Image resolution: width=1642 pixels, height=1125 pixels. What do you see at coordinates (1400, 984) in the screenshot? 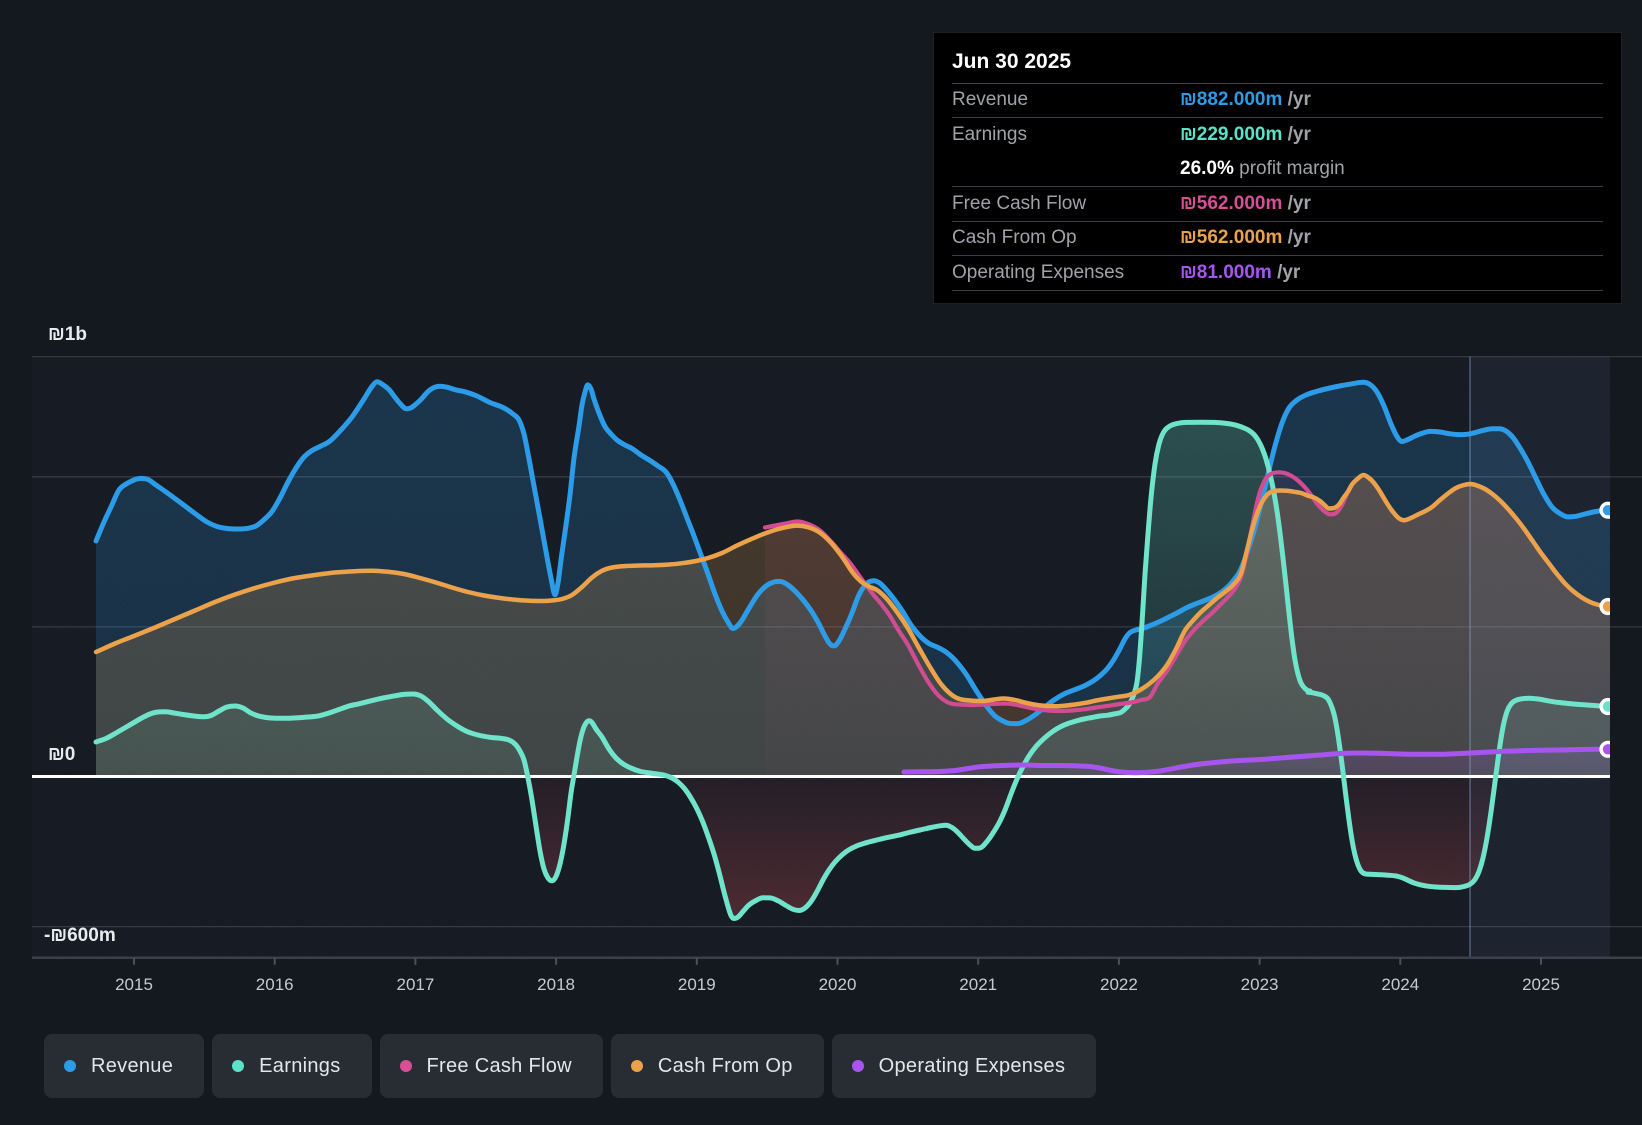
I see `svg-text: 2024` at bounding box center [1400, 984].